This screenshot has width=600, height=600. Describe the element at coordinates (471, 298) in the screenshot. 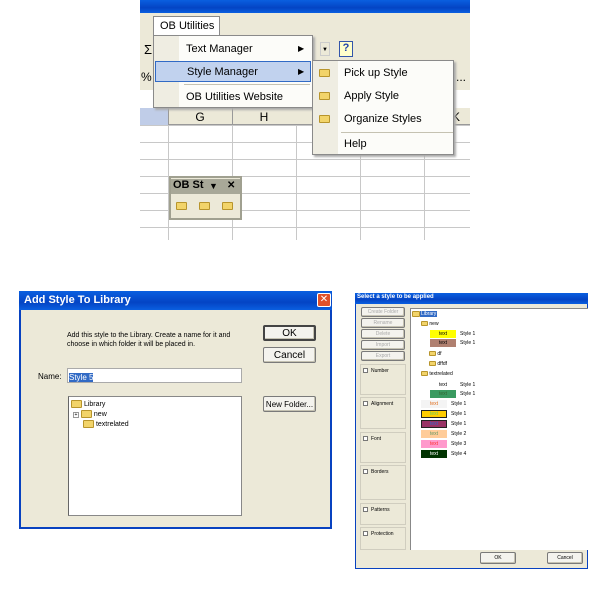

I see `dialog-title-bar: Select a style to be applied` at that location.